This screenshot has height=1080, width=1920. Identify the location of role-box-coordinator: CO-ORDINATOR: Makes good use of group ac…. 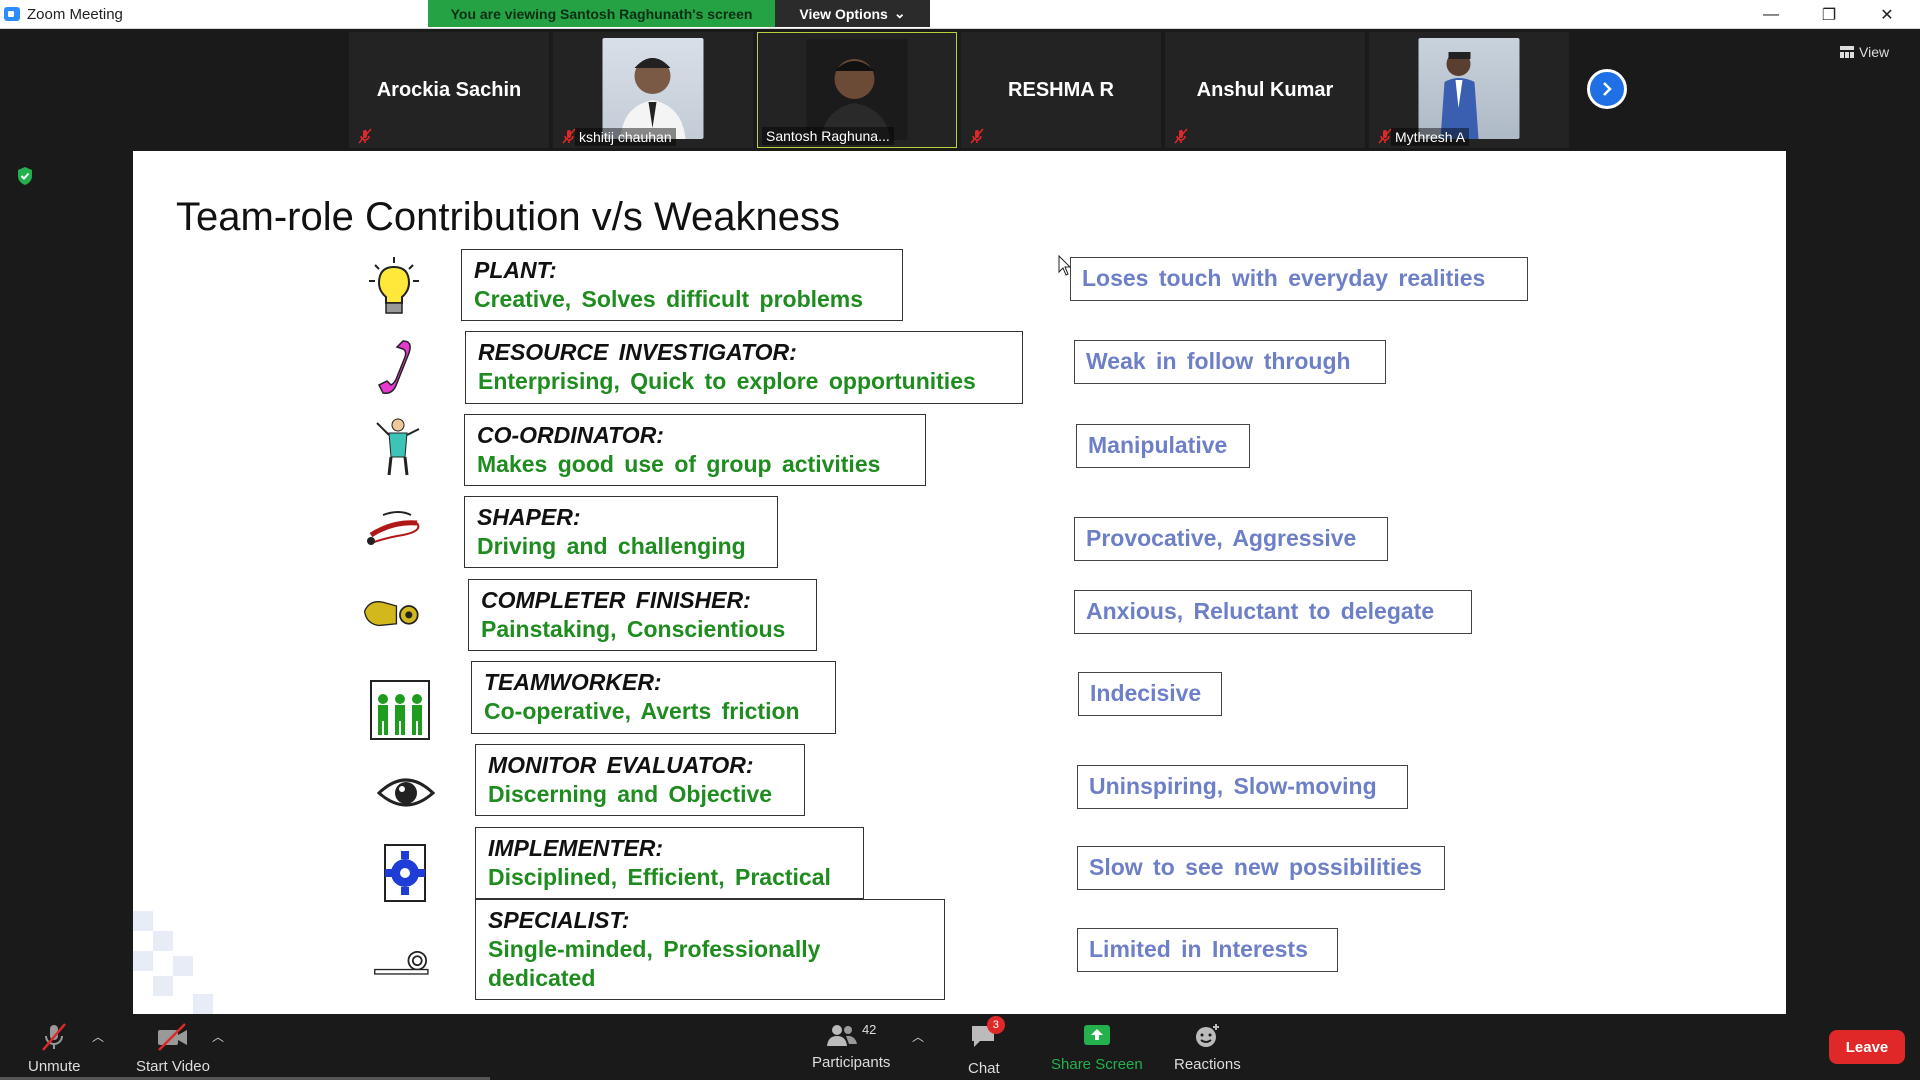
(695, 450).